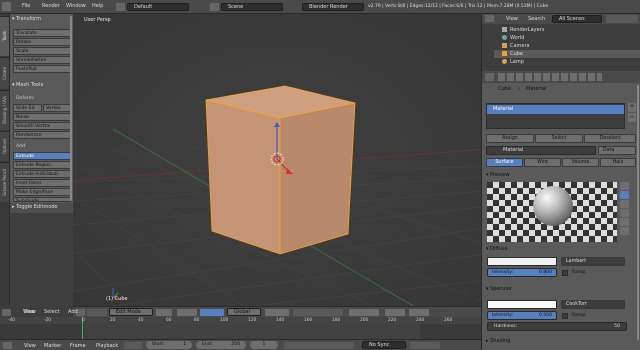 The height and width of the screenshot is (350, 640). What do you see at coordinates (42, 165) in the screenshot?
I see `extrude-region-button: Extrude Region` at bounding box center [42, 165].